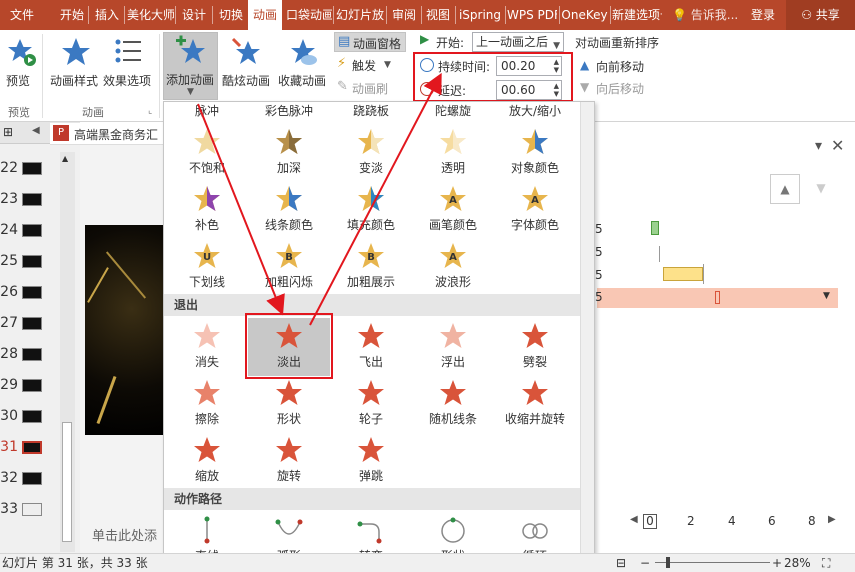 The image size is (855, 572). I want to click on move-later-button: ▼ 向后移动, so click(620, 89).